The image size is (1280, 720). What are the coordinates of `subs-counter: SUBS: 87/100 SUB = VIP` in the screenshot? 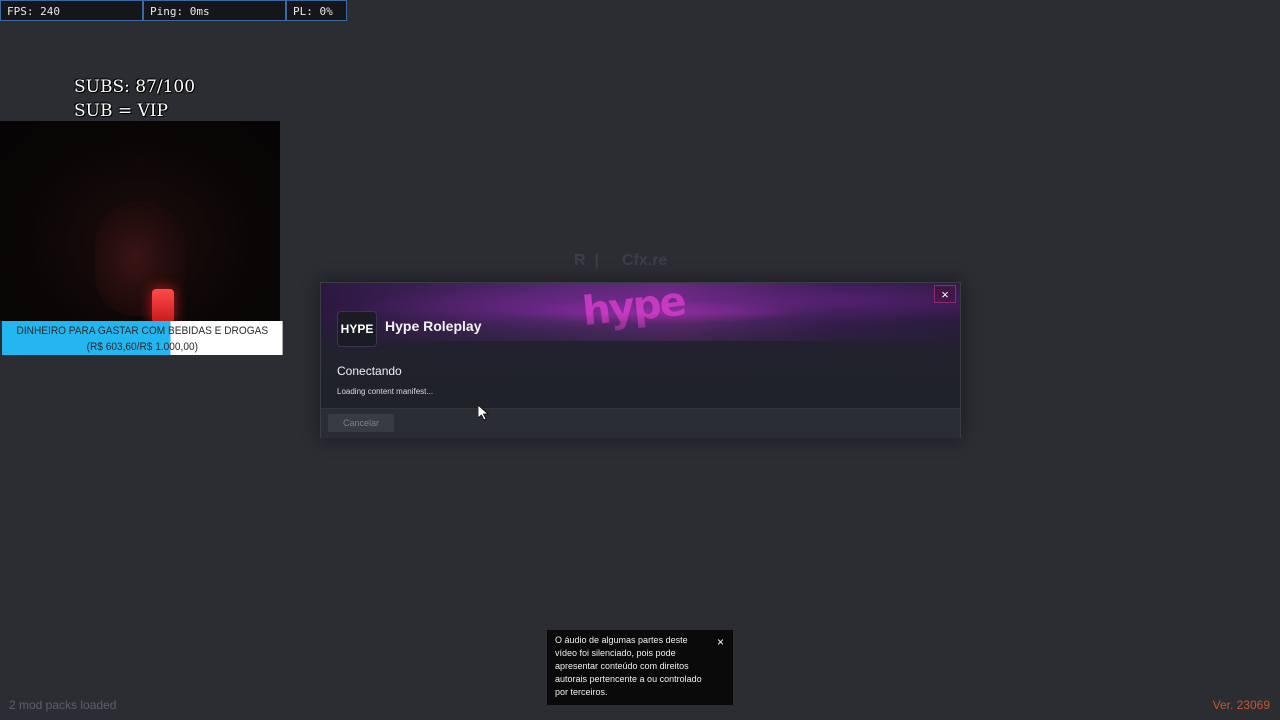 It's located at (134, 99).